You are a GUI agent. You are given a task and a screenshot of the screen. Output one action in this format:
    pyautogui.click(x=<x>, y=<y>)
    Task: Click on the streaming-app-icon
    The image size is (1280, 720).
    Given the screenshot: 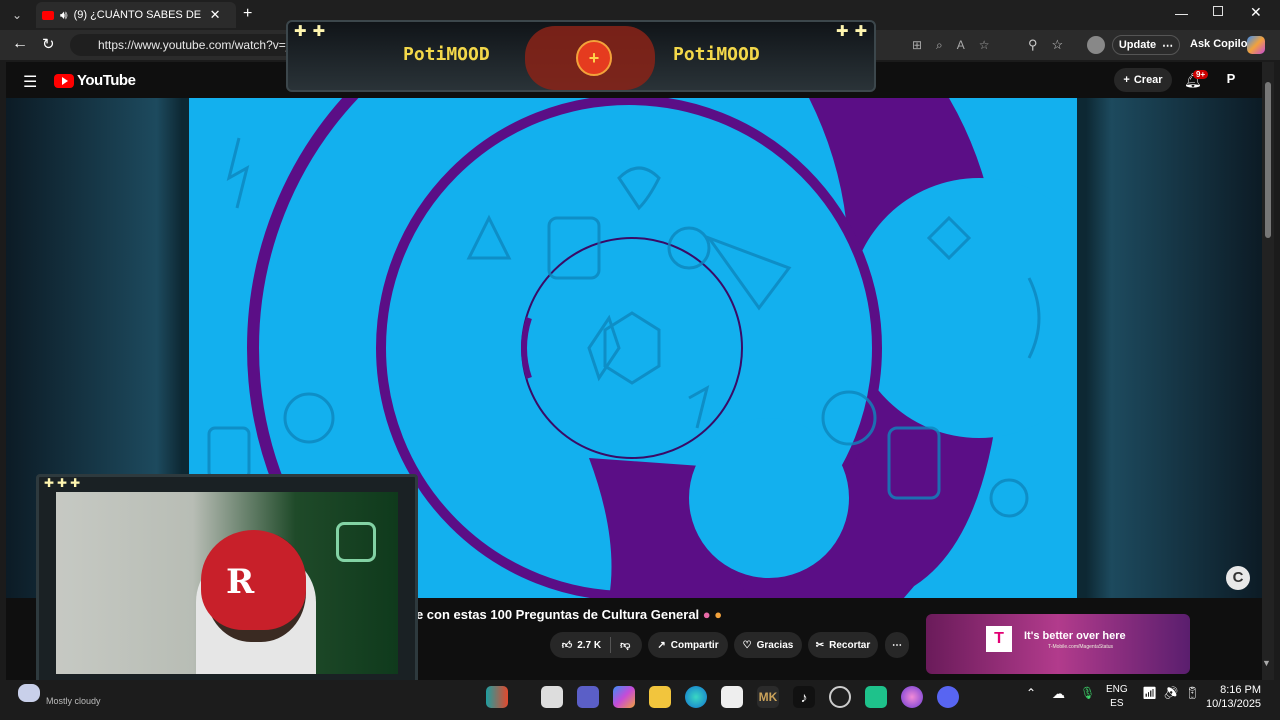 What is the action you would take?
    pyautogui.click(x=876, y=697)
    